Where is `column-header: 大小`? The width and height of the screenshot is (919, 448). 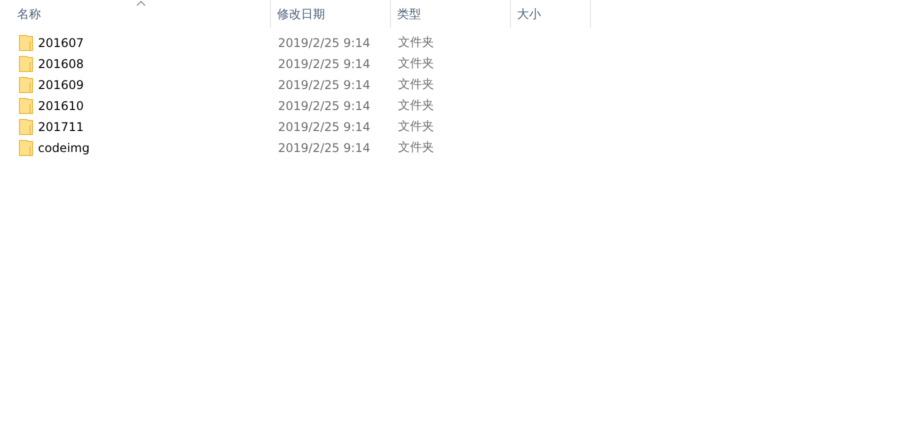
column-header: 大小 is located at coordinates (551, 14).